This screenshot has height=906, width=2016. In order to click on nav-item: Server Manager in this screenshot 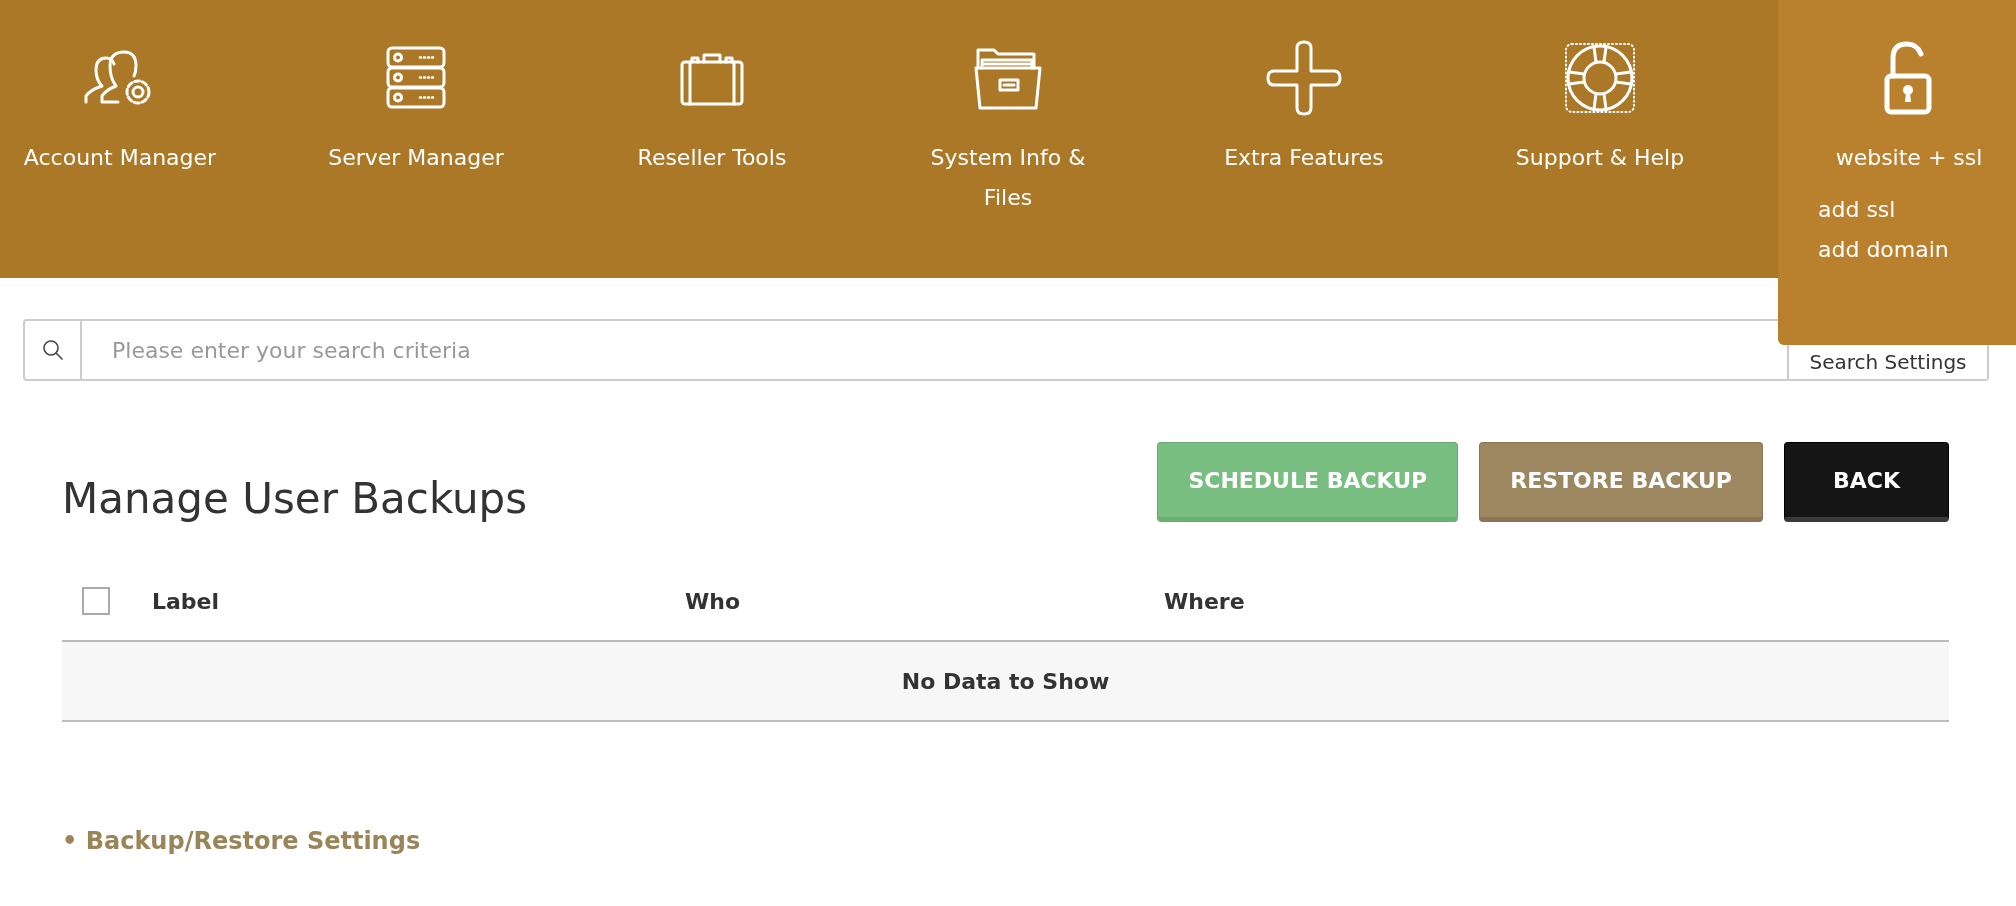, I will do `click(416, 139)`.